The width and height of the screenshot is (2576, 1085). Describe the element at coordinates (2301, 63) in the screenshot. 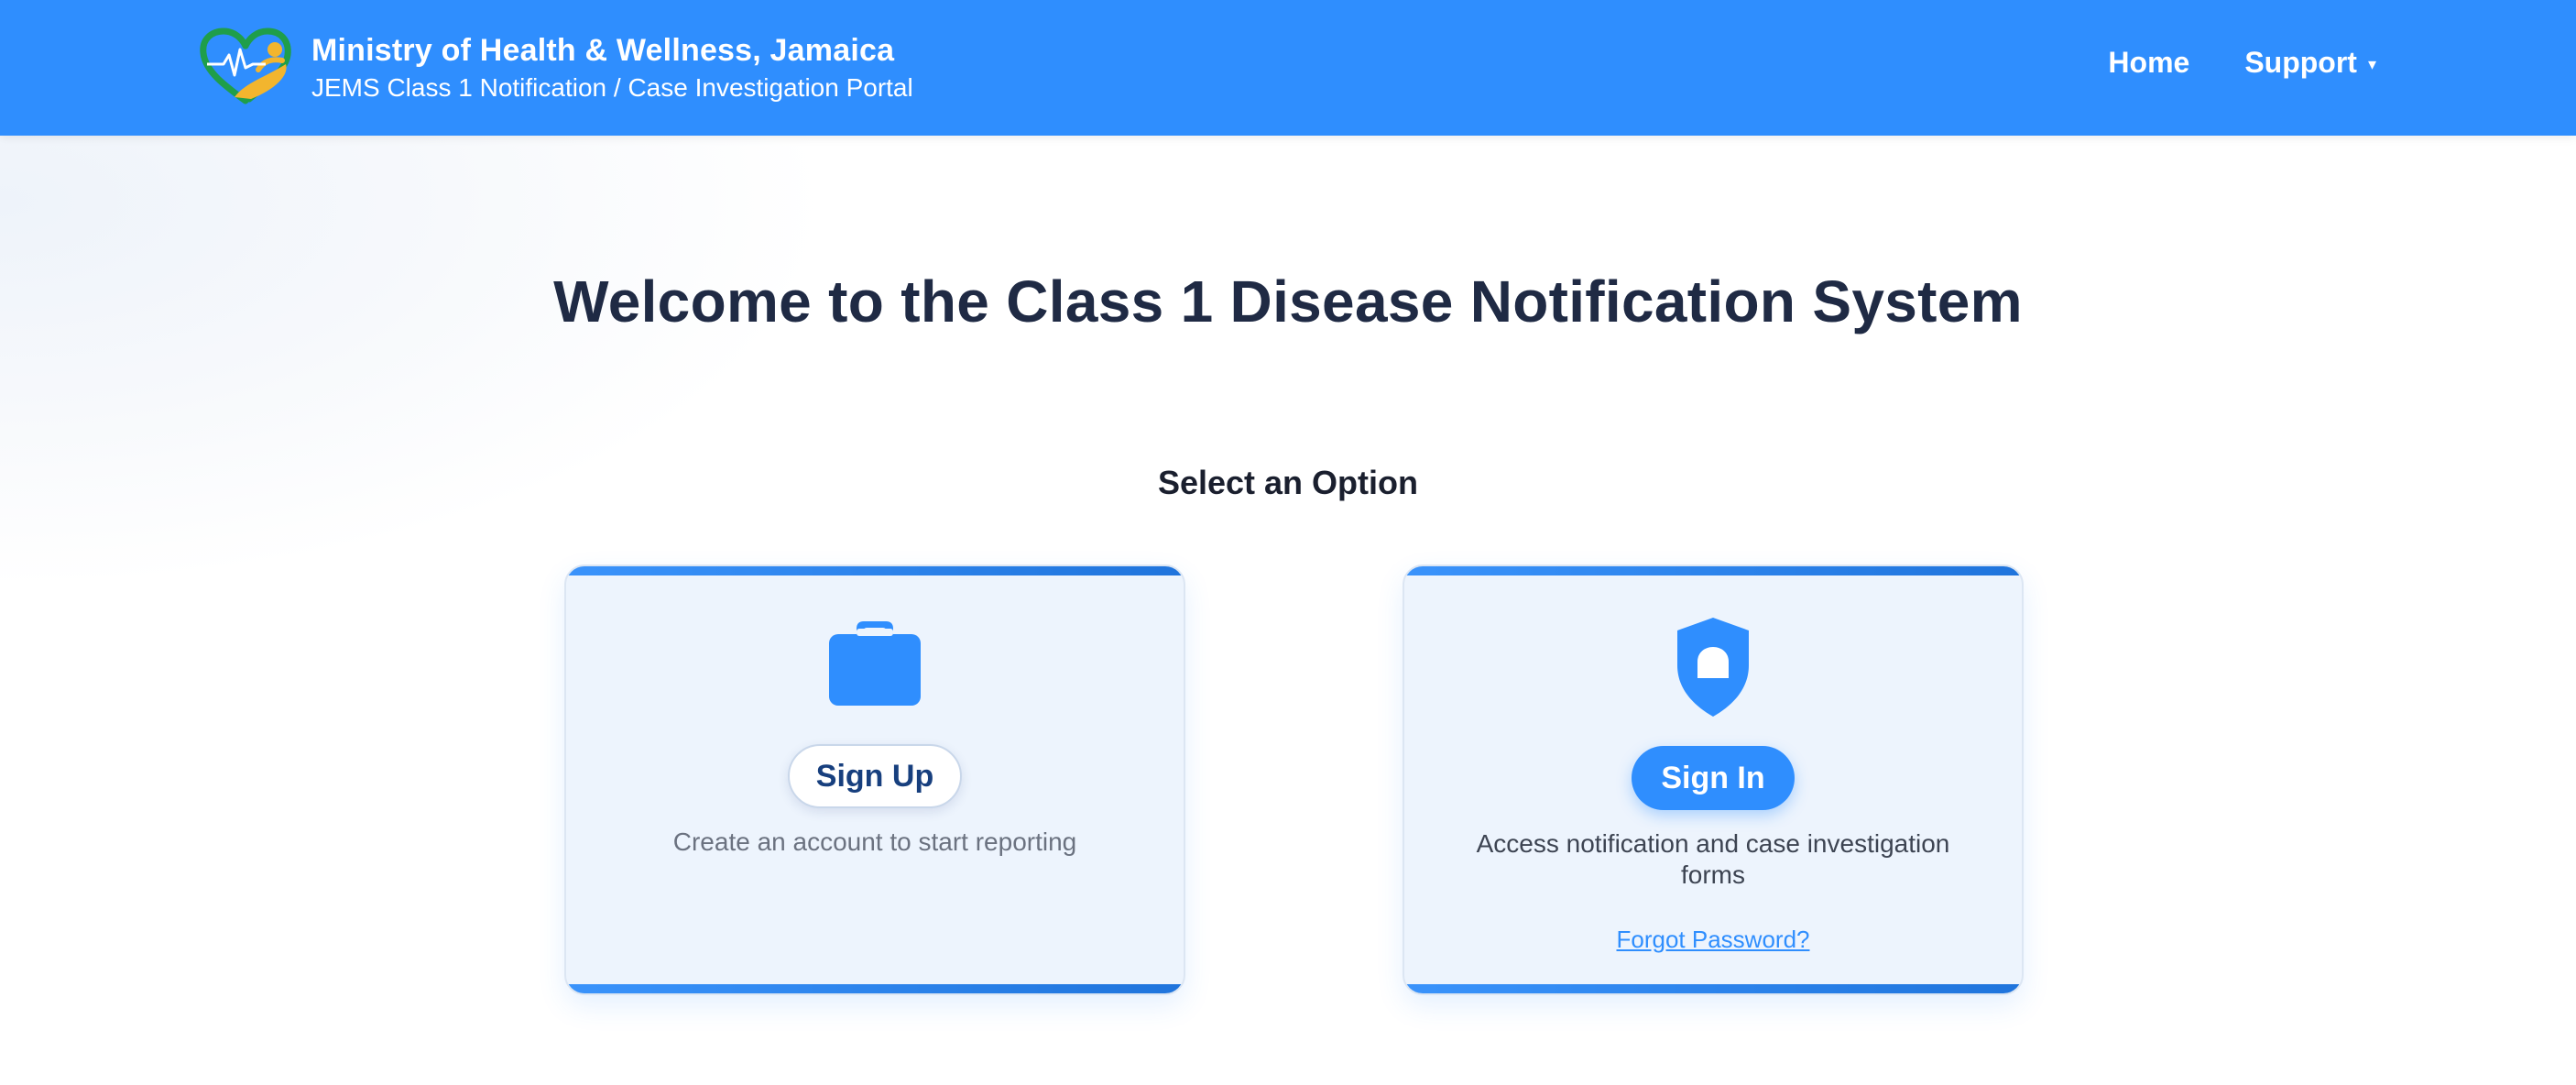

I see `nav-support-label: Support` at that location.